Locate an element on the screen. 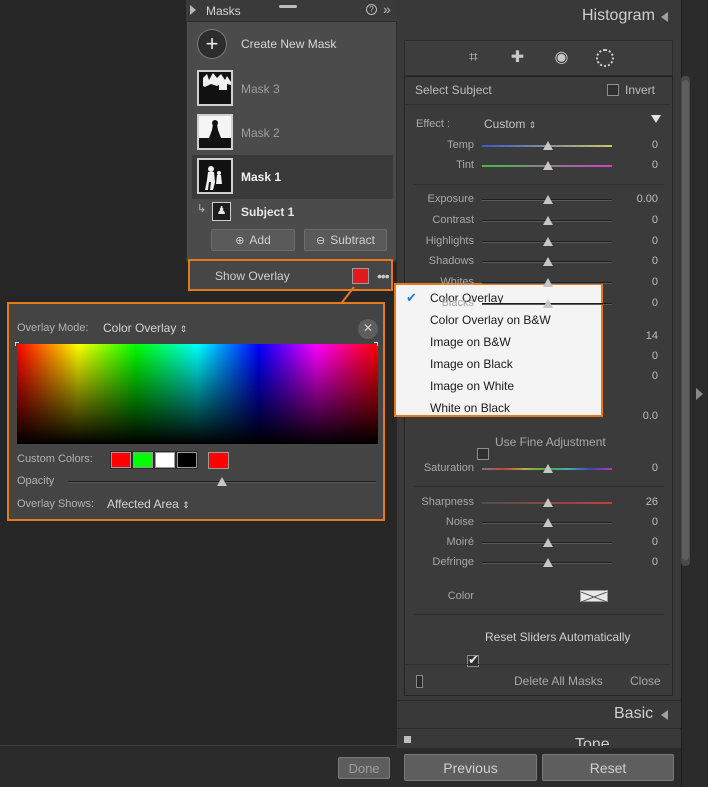 This screenshot has width=708, height=787. checkmark-icon: ✔ is located at coordinates (473, 659).